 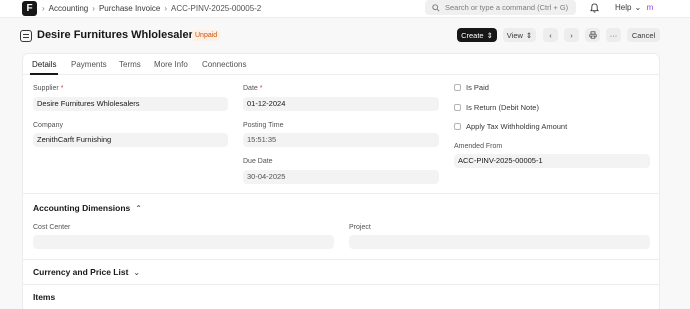 What do you see at coordinates (130, 140) in the screenshot?
I see `company-field: ZenithCarft Furnishing` at bounding box center [130, 140].